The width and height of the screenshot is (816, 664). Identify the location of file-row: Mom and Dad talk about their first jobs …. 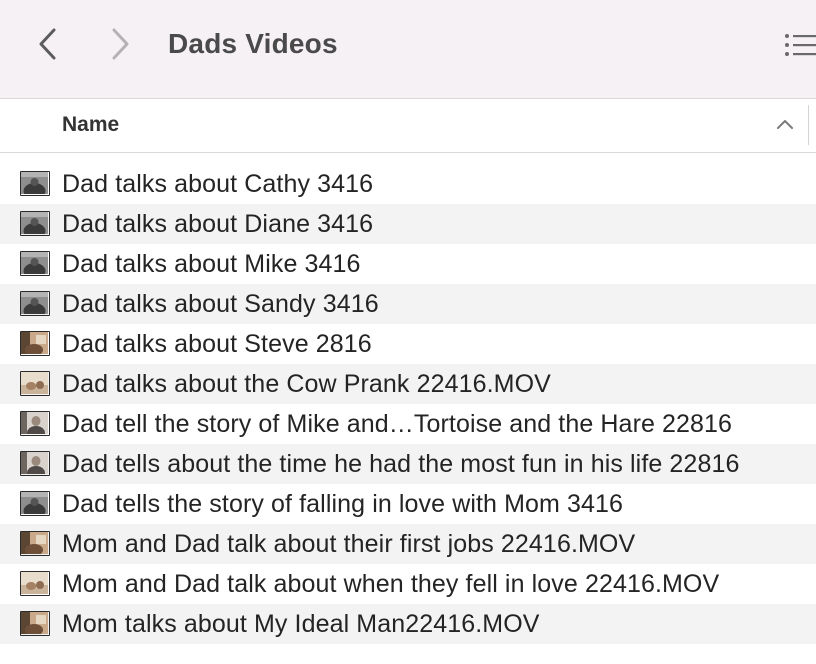
(408, 544).